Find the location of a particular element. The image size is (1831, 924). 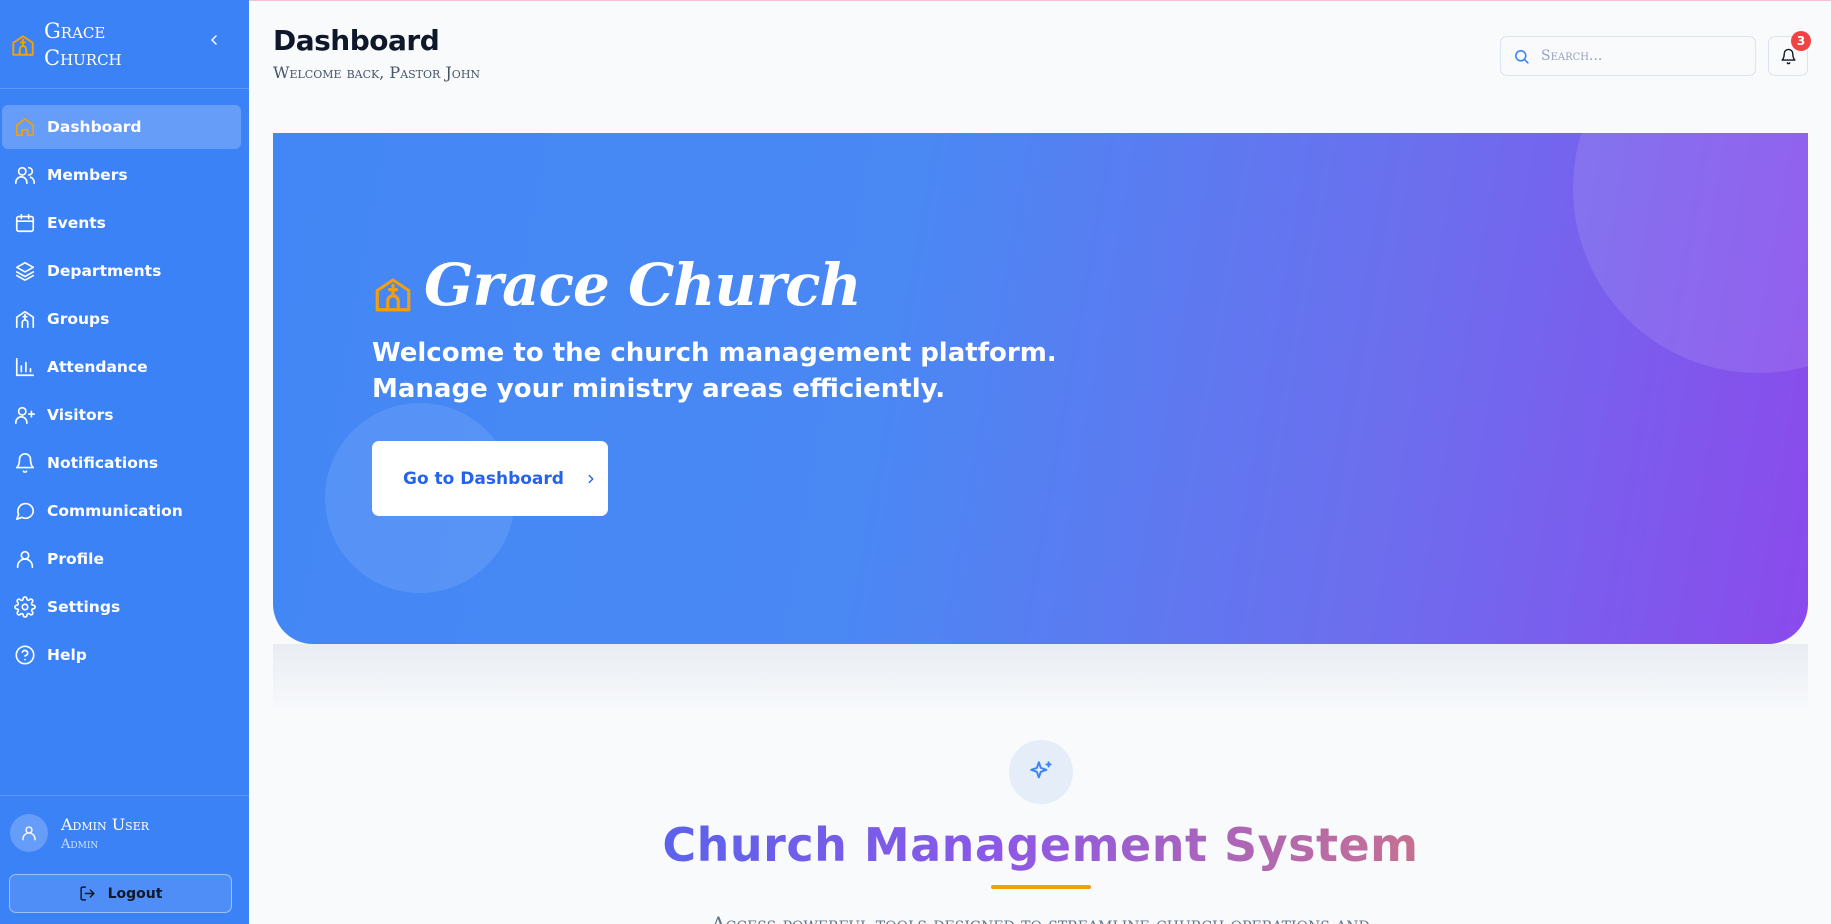

sidebar-item-label: Events is located at coordinates (76, 223).